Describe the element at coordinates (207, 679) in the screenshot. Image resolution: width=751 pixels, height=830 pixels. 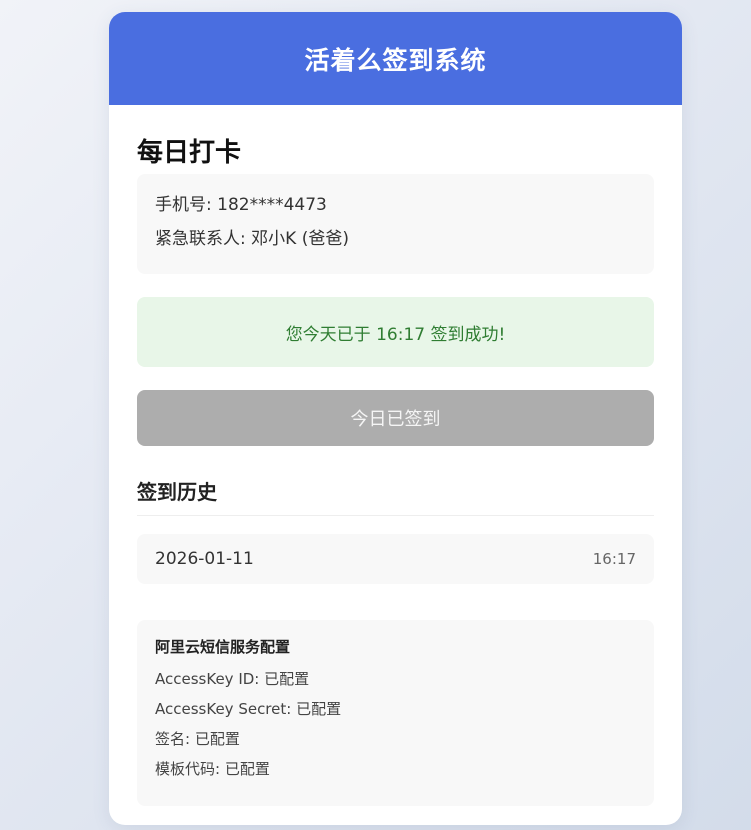
I see `config-label: AccessKey ID:` at that location.